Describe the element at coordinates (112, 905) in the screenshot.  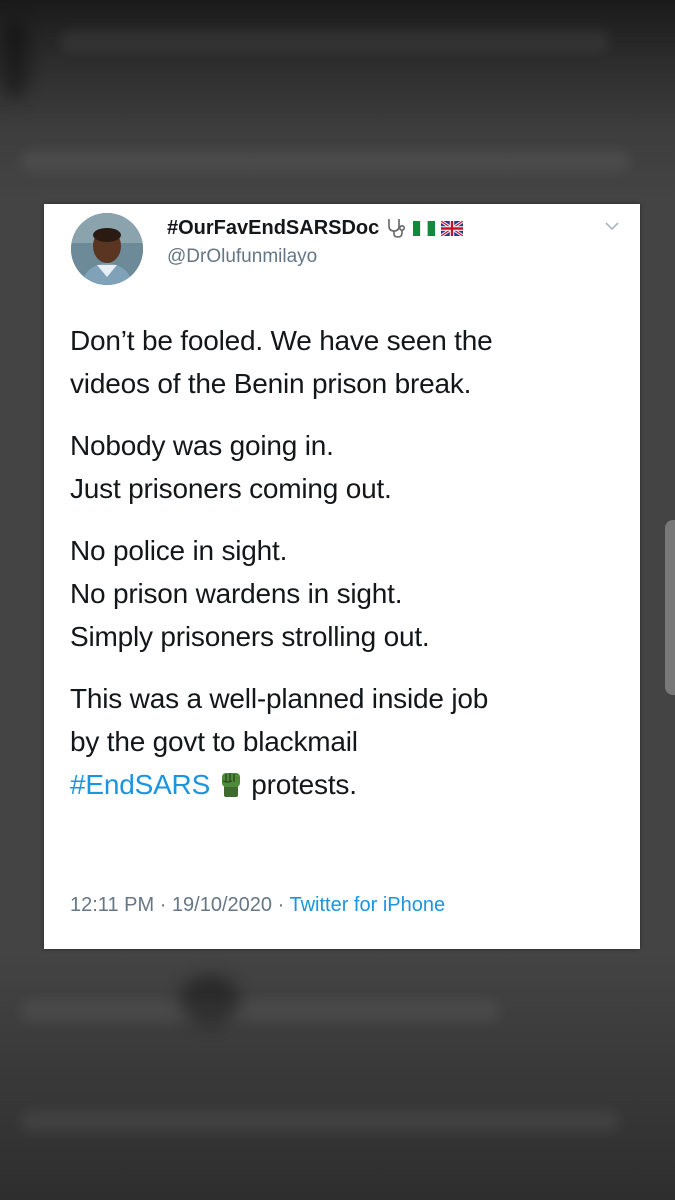
I see `tweet-time: 12:11 PM` at that location.